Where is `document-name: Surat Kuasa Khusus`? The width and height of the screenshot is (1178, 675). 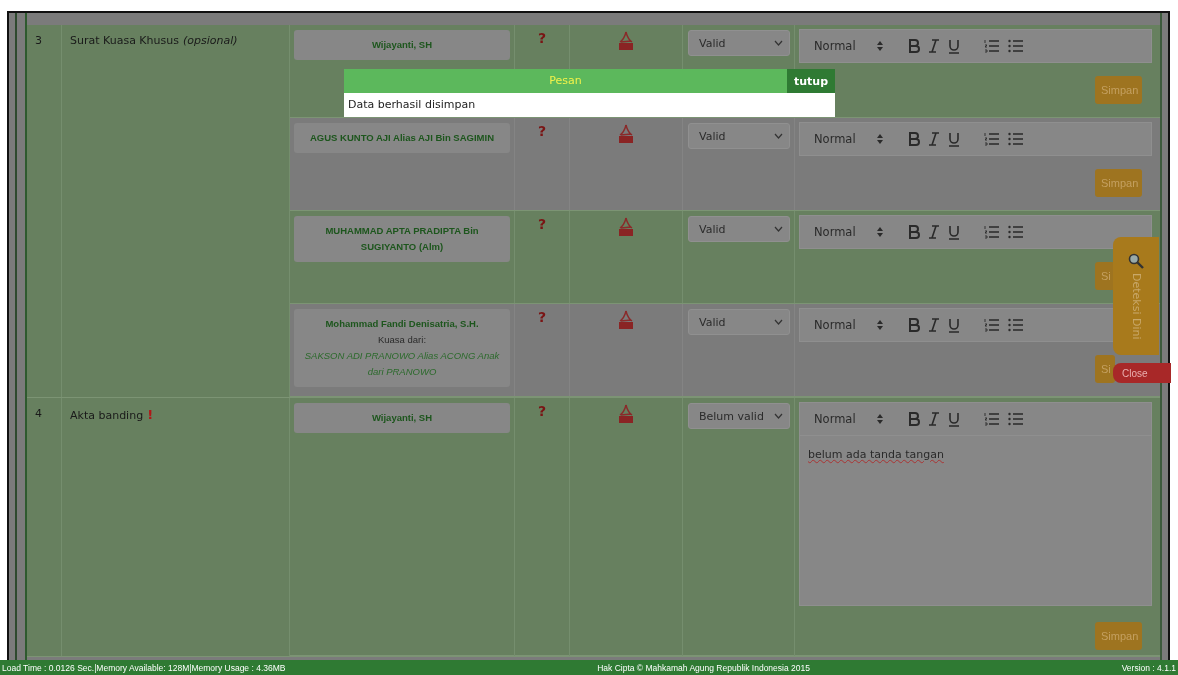
document-name: Surat Kuasa Khusus is located at coordinates (124, 40).